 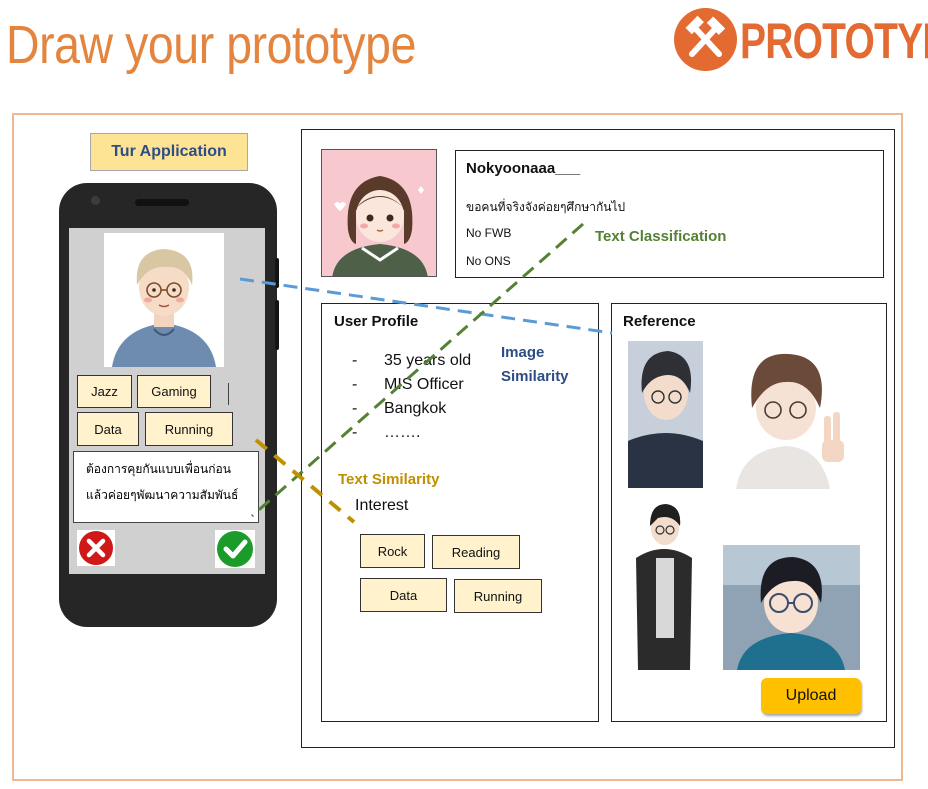 What do you see at coordinates (834, 41) in the screenshot?
I see `prototype-logo-text: PROTOTYPE` at bounding box center [834, 41].